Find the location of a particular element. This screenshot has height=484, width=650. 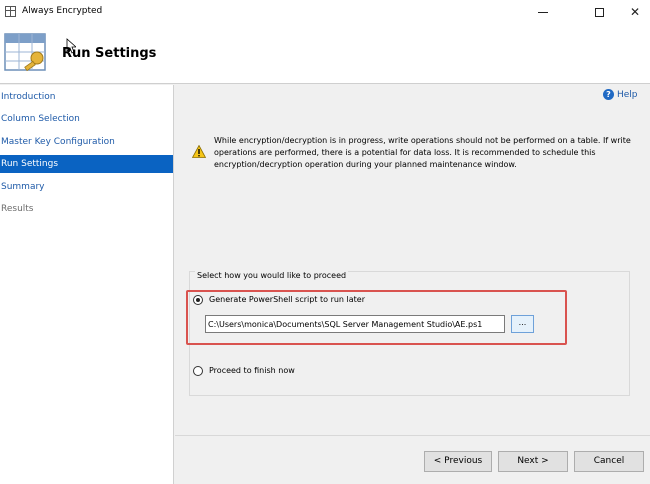

wizard-table-key-icon is located at coordinates (25, 52).